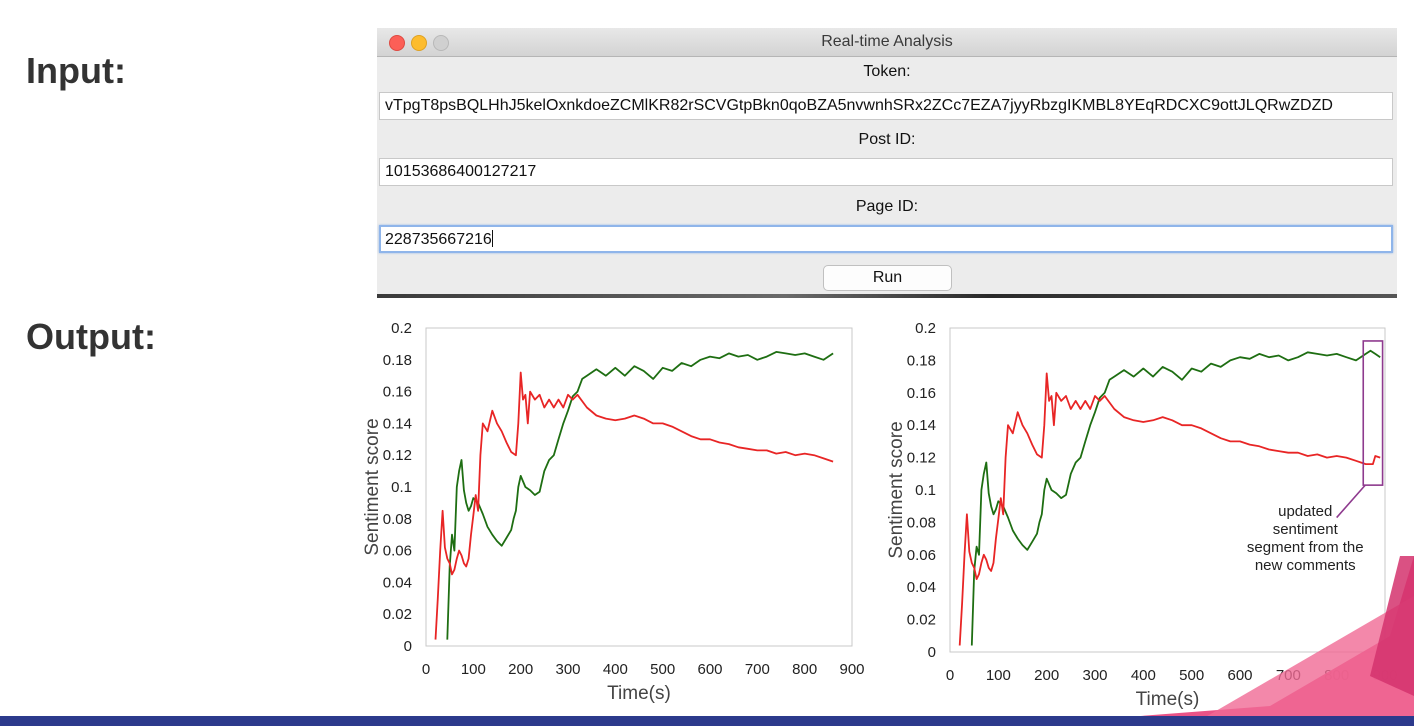 This screenshot has height=726, width=1414. Describe the element at coordinates (76, 70) in the screenshot. I see `input-heading: Input:` at that location.